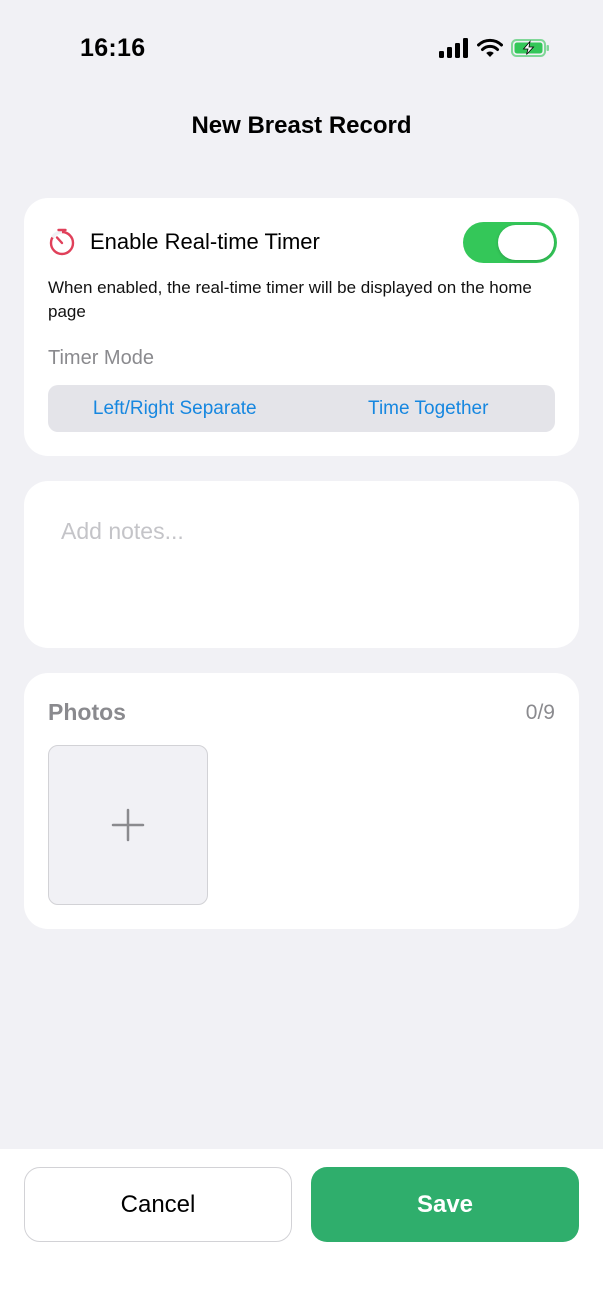 This screenshot has width=603, height=1311. Describe the element at coordinates (301, 1230) in the screenshot. I see `bottom-action-bar: Cancel Save` at that location.